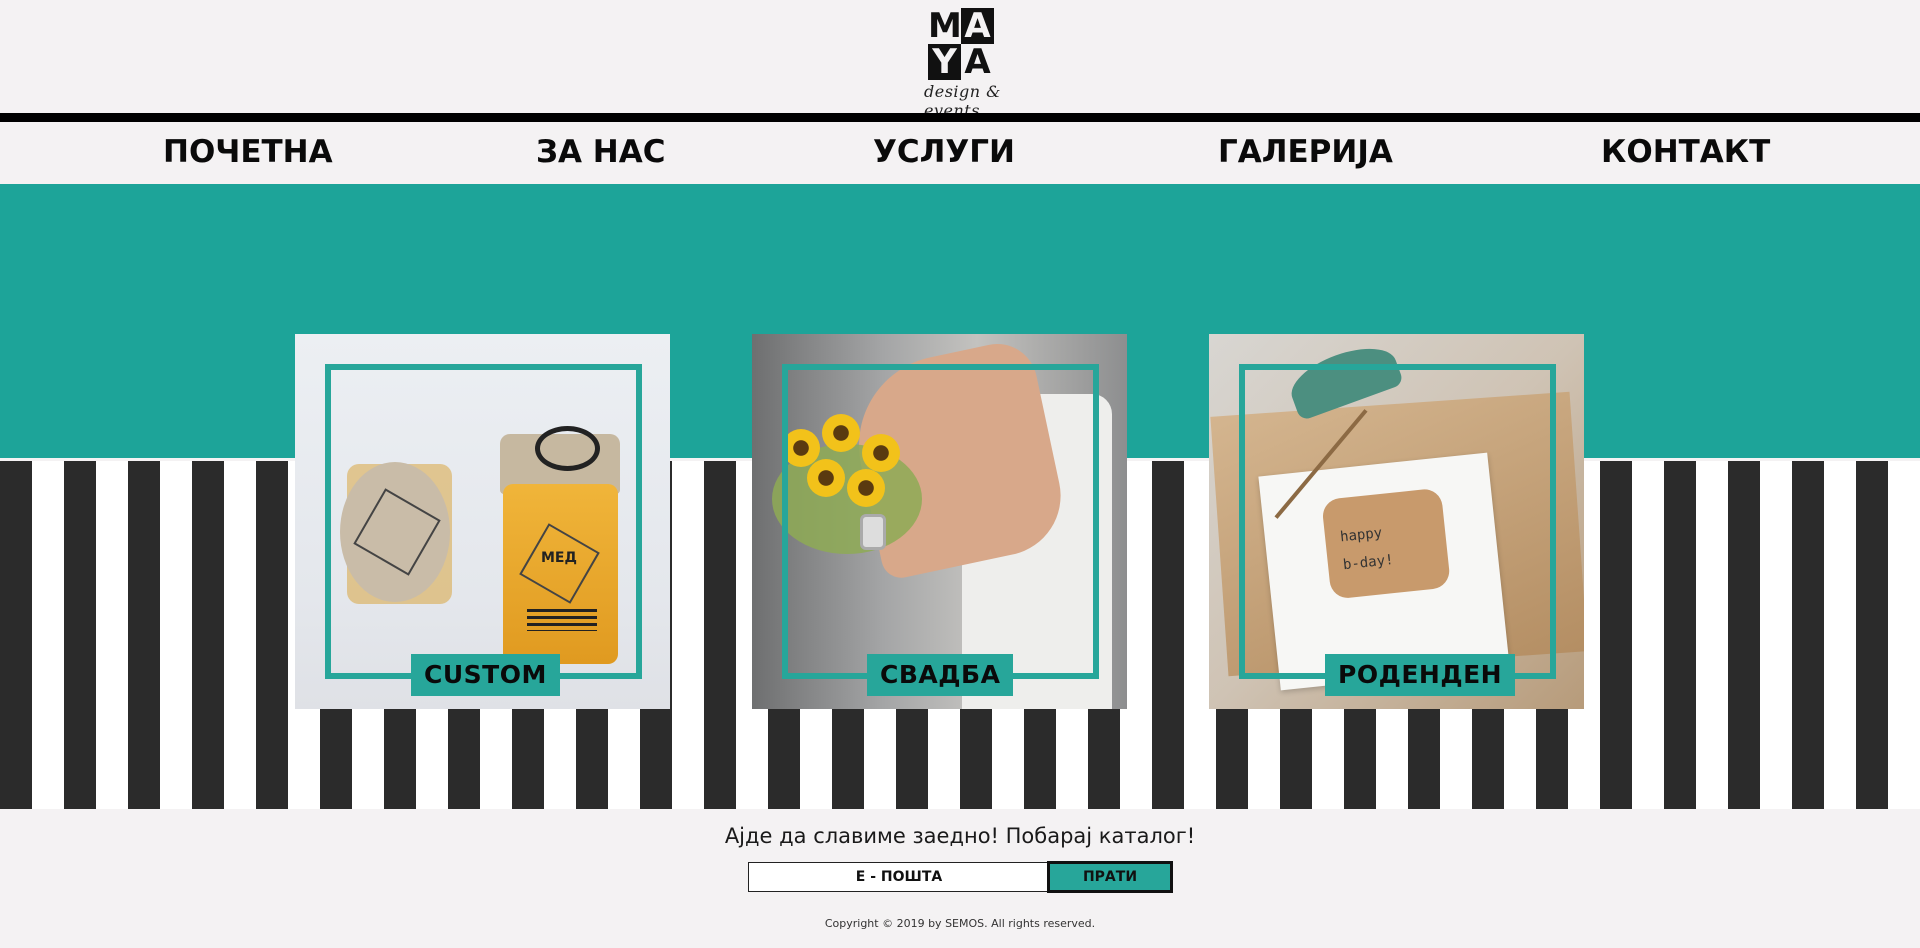 Image resolution: width=1920 pixels, height=948 pixels. Describe the element at coordinates (960, 836) in the screenshot. I see `catalog-tagline: Ајде да славиме заедно! Побарај каталог!` at that location.